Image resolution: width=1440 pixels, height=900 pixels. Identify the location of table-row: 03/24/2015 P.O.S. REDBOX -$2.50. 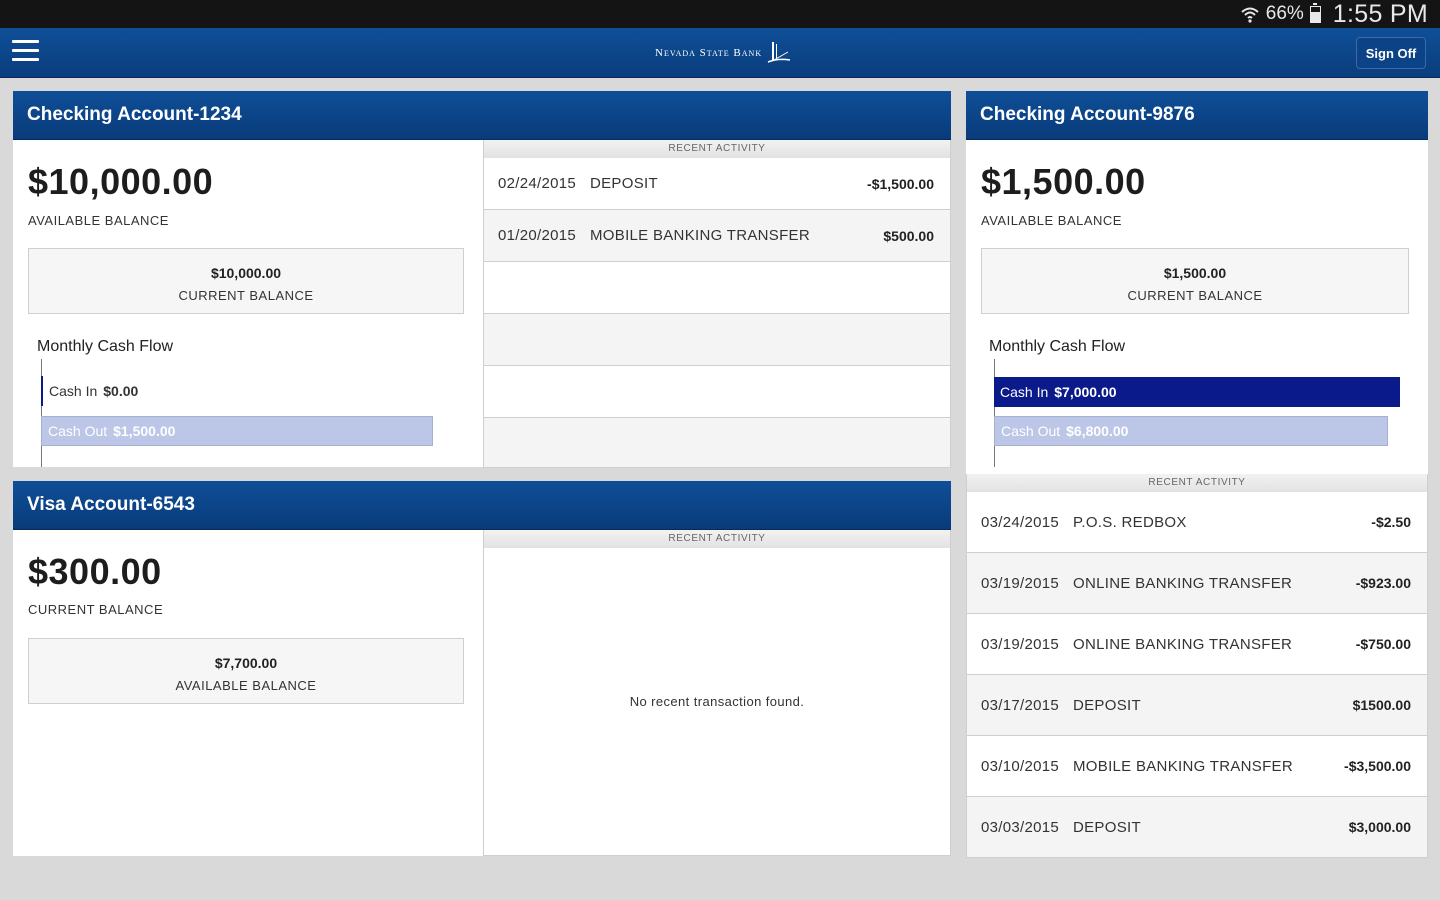
(1197, 522).